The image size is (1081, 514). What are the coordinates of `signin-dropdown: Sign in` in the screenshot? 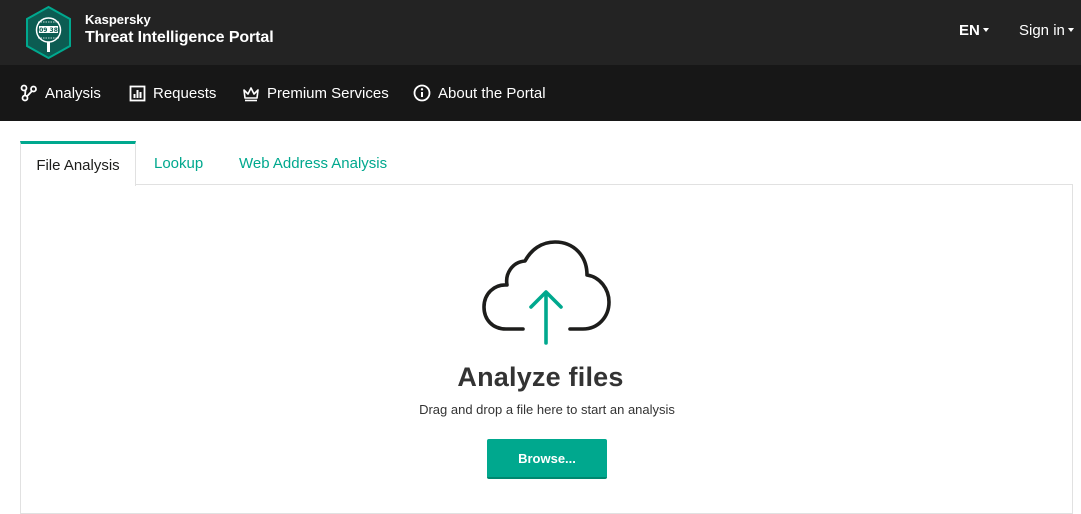 It's located at (1046, 30).